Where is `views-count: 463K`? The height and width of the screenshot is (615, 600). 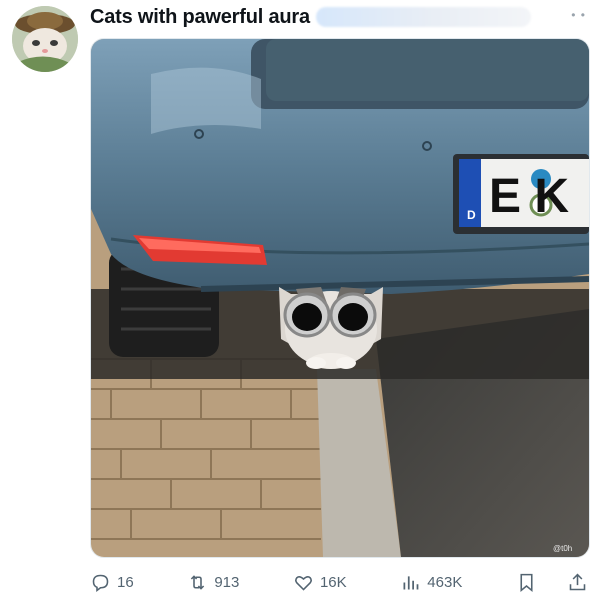 views-count: 463K is located at coordinates (445, 582).